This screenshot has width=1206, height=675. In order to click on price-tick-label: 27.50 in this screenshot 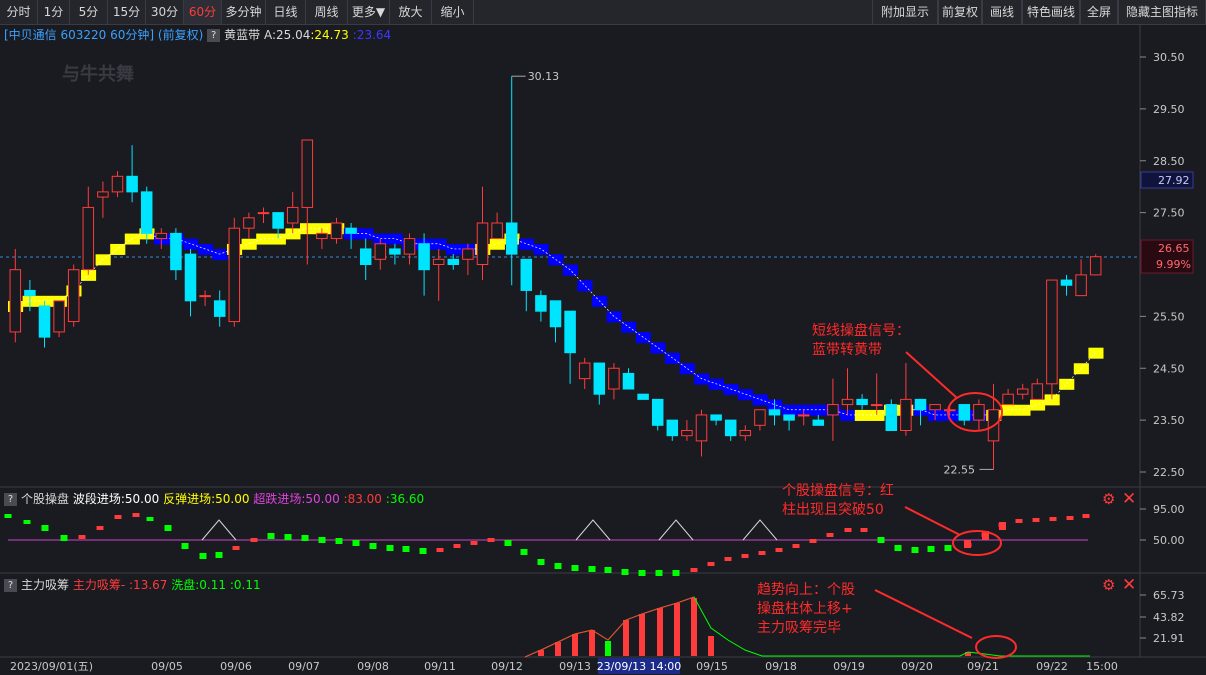, I will do `click(1169, 213)`.